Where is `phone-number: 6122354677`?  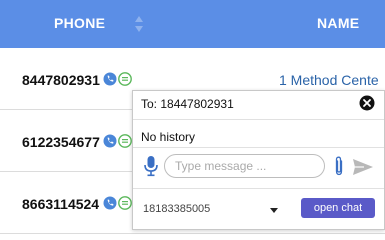 phone-number: 6122354677 is located at coordinates (61, 142).